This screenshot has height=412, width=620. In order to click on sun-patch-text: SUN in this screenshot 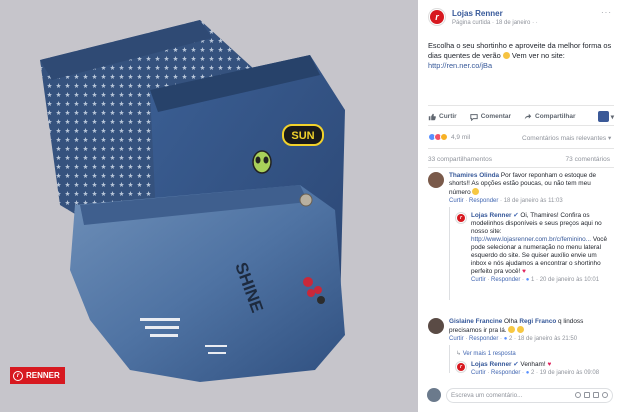, I will do `click(302, 136)`.